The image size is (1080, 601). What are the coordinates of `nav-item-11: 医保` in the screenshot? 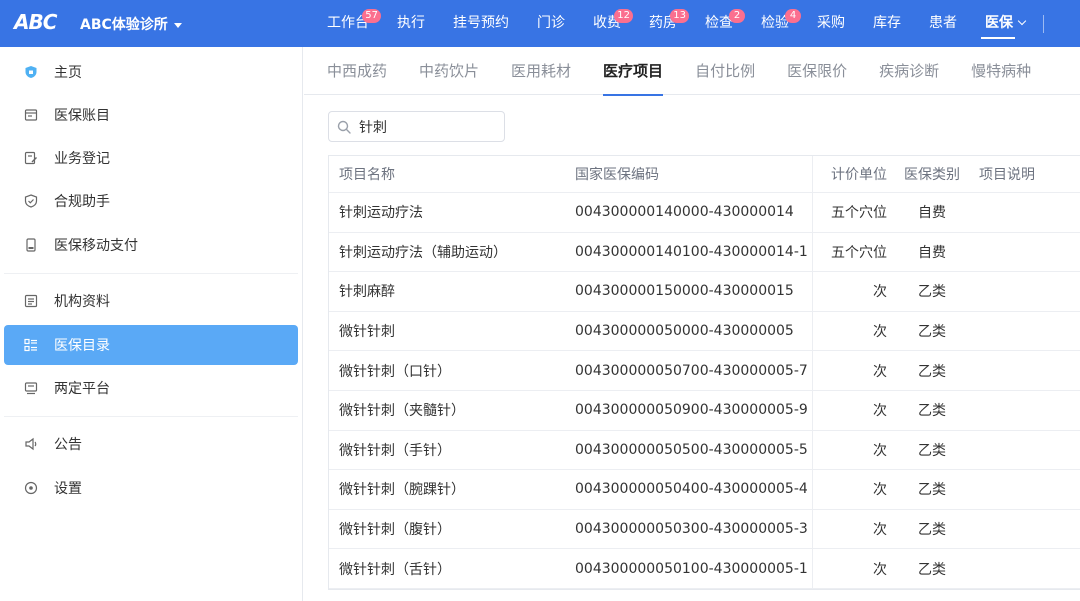 It's located at (1005, 23).